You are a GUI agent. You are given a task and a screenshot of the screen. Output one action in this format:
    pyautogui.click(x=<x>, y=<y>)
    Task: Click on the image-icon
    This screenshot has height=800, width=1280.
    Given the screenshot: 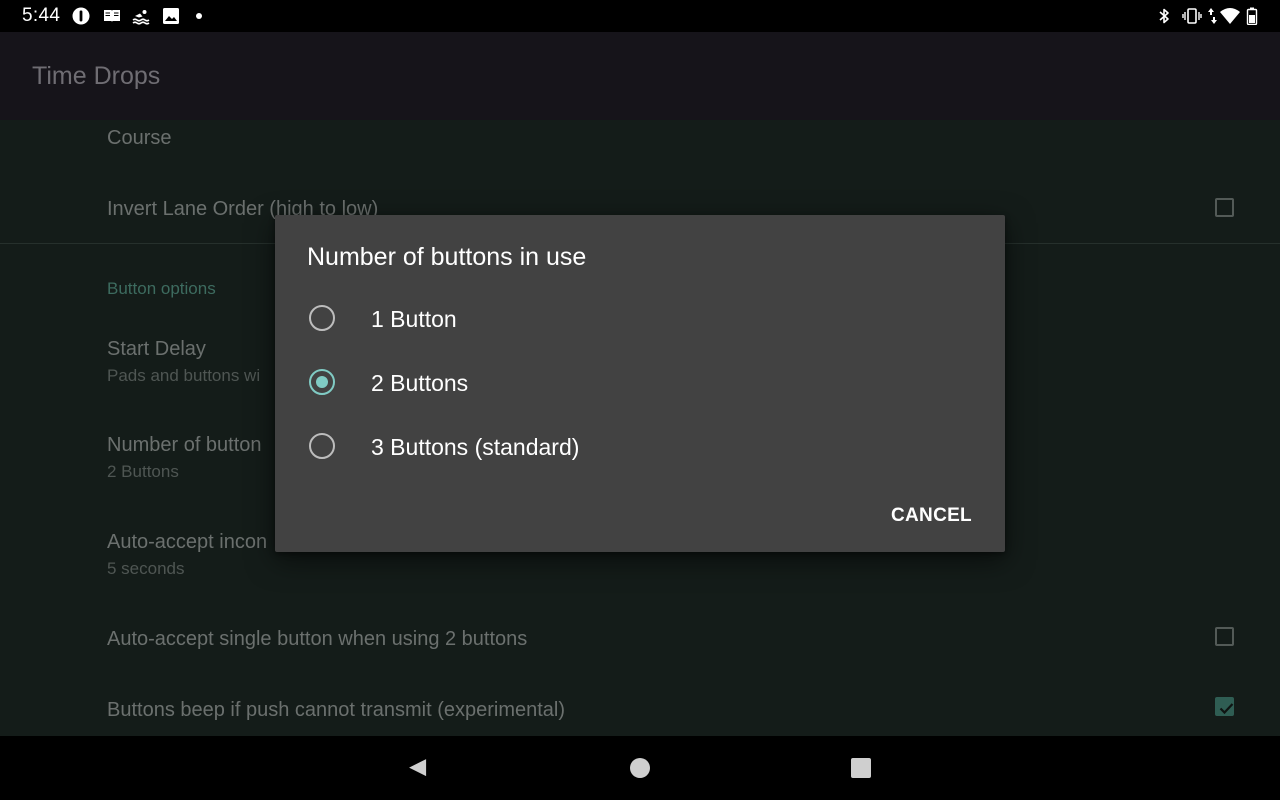 What is the action you would take?
    pyautogui.click(x=171, y=16)
    